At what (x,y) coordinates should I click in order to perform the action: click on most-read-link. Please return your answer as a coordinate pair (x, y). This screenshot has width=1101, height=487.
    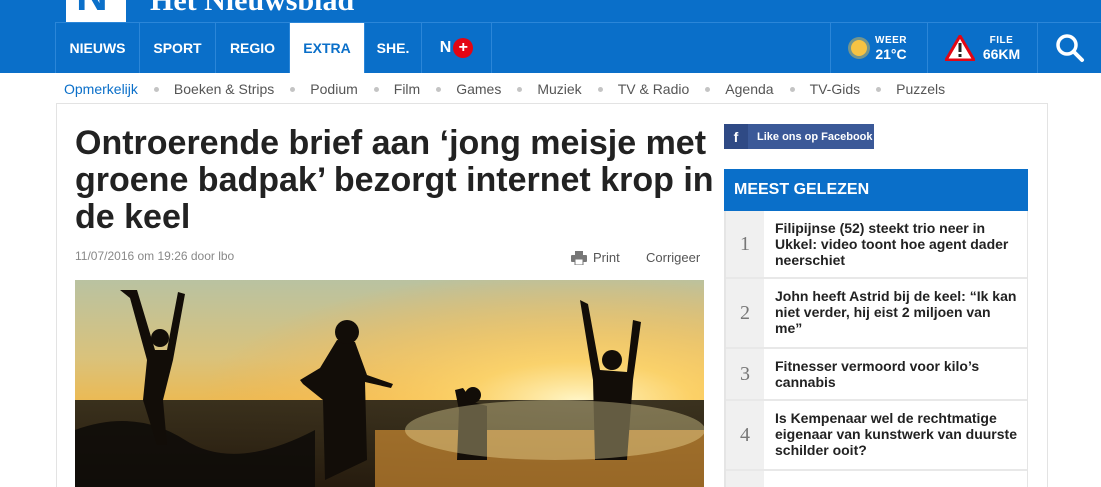
    Looking at the image, I should click on (895, 479).